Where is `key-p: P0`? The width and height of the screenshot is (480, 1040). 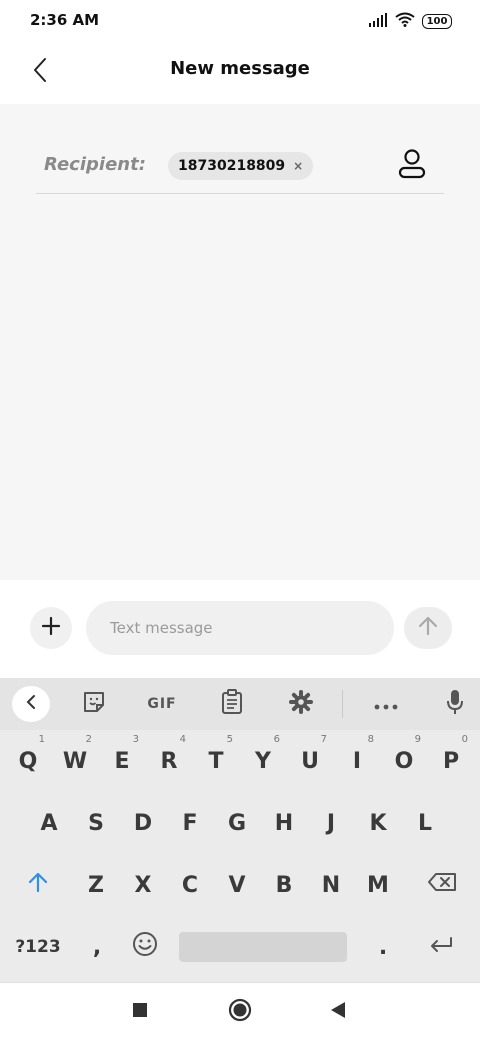
key-p: P0 is located at coordinates (451, 761).